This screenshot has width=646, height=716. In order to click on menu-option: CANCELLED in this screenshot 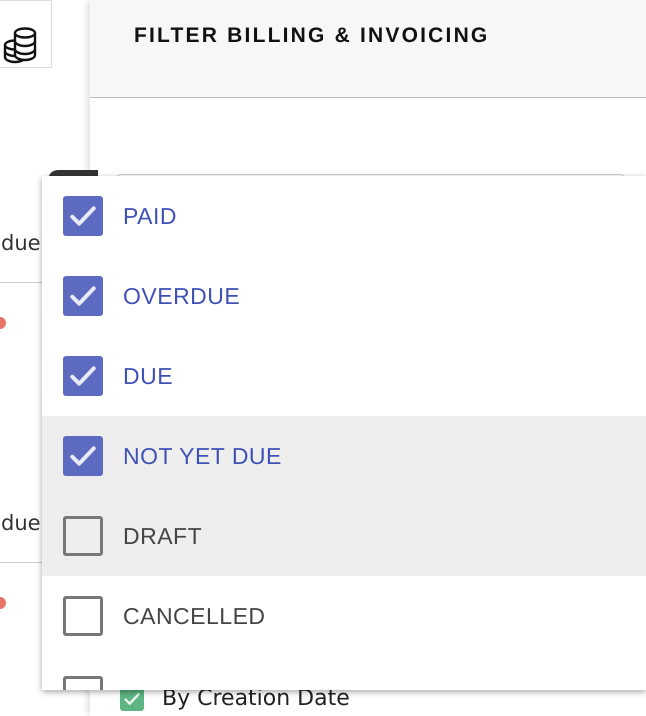, I will do `click(344, 616)`.